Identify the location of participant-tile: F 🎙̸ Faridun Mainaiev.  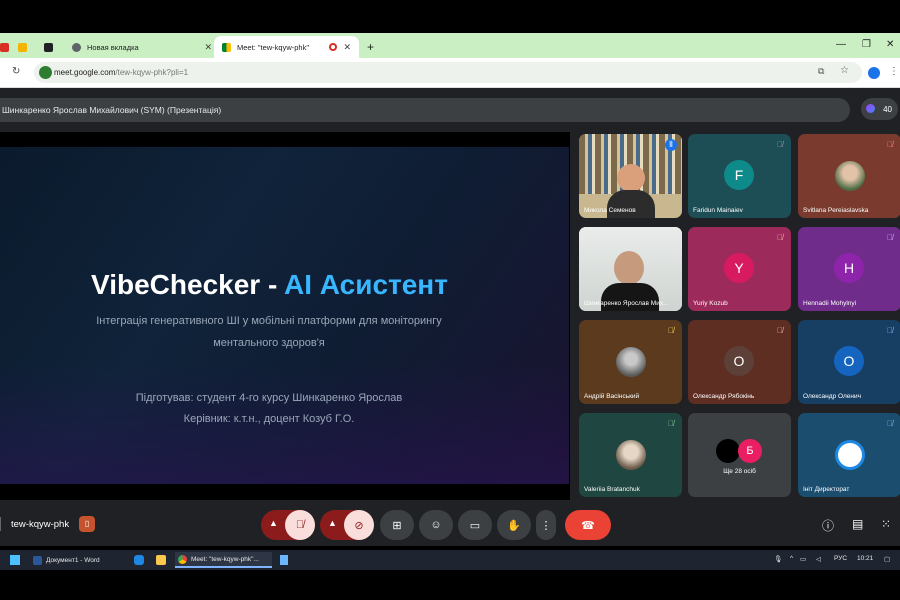
(739, 176).